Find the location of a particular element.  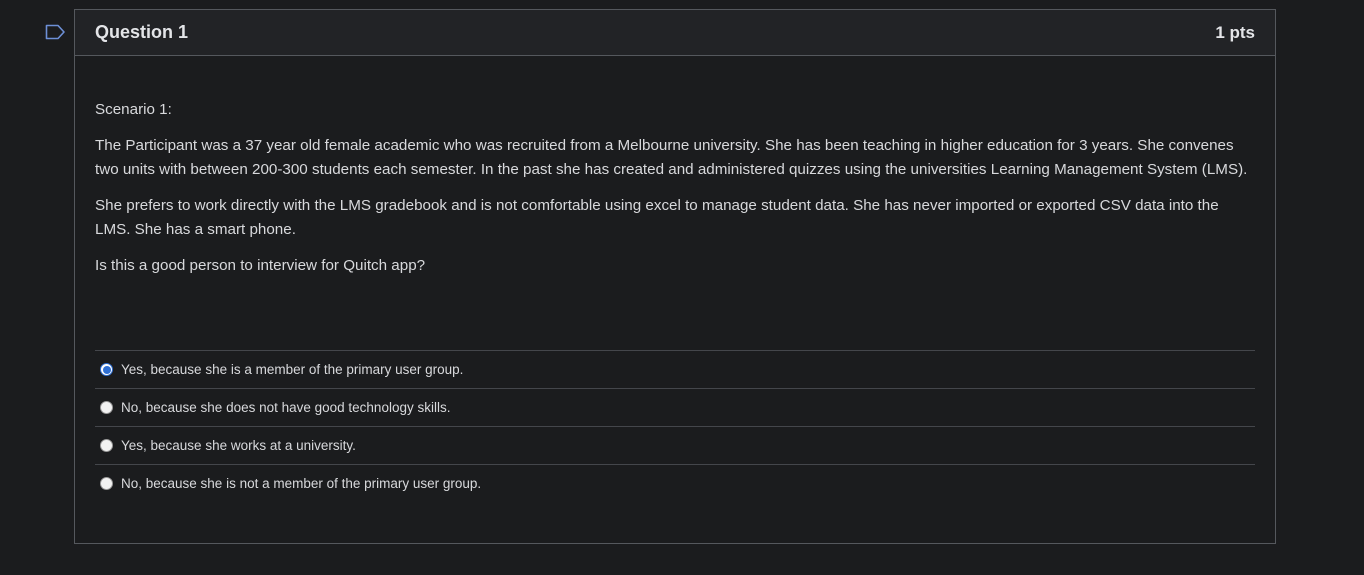

answer-label: Yes, because she works at a university. is located at coordinates (238, 445).